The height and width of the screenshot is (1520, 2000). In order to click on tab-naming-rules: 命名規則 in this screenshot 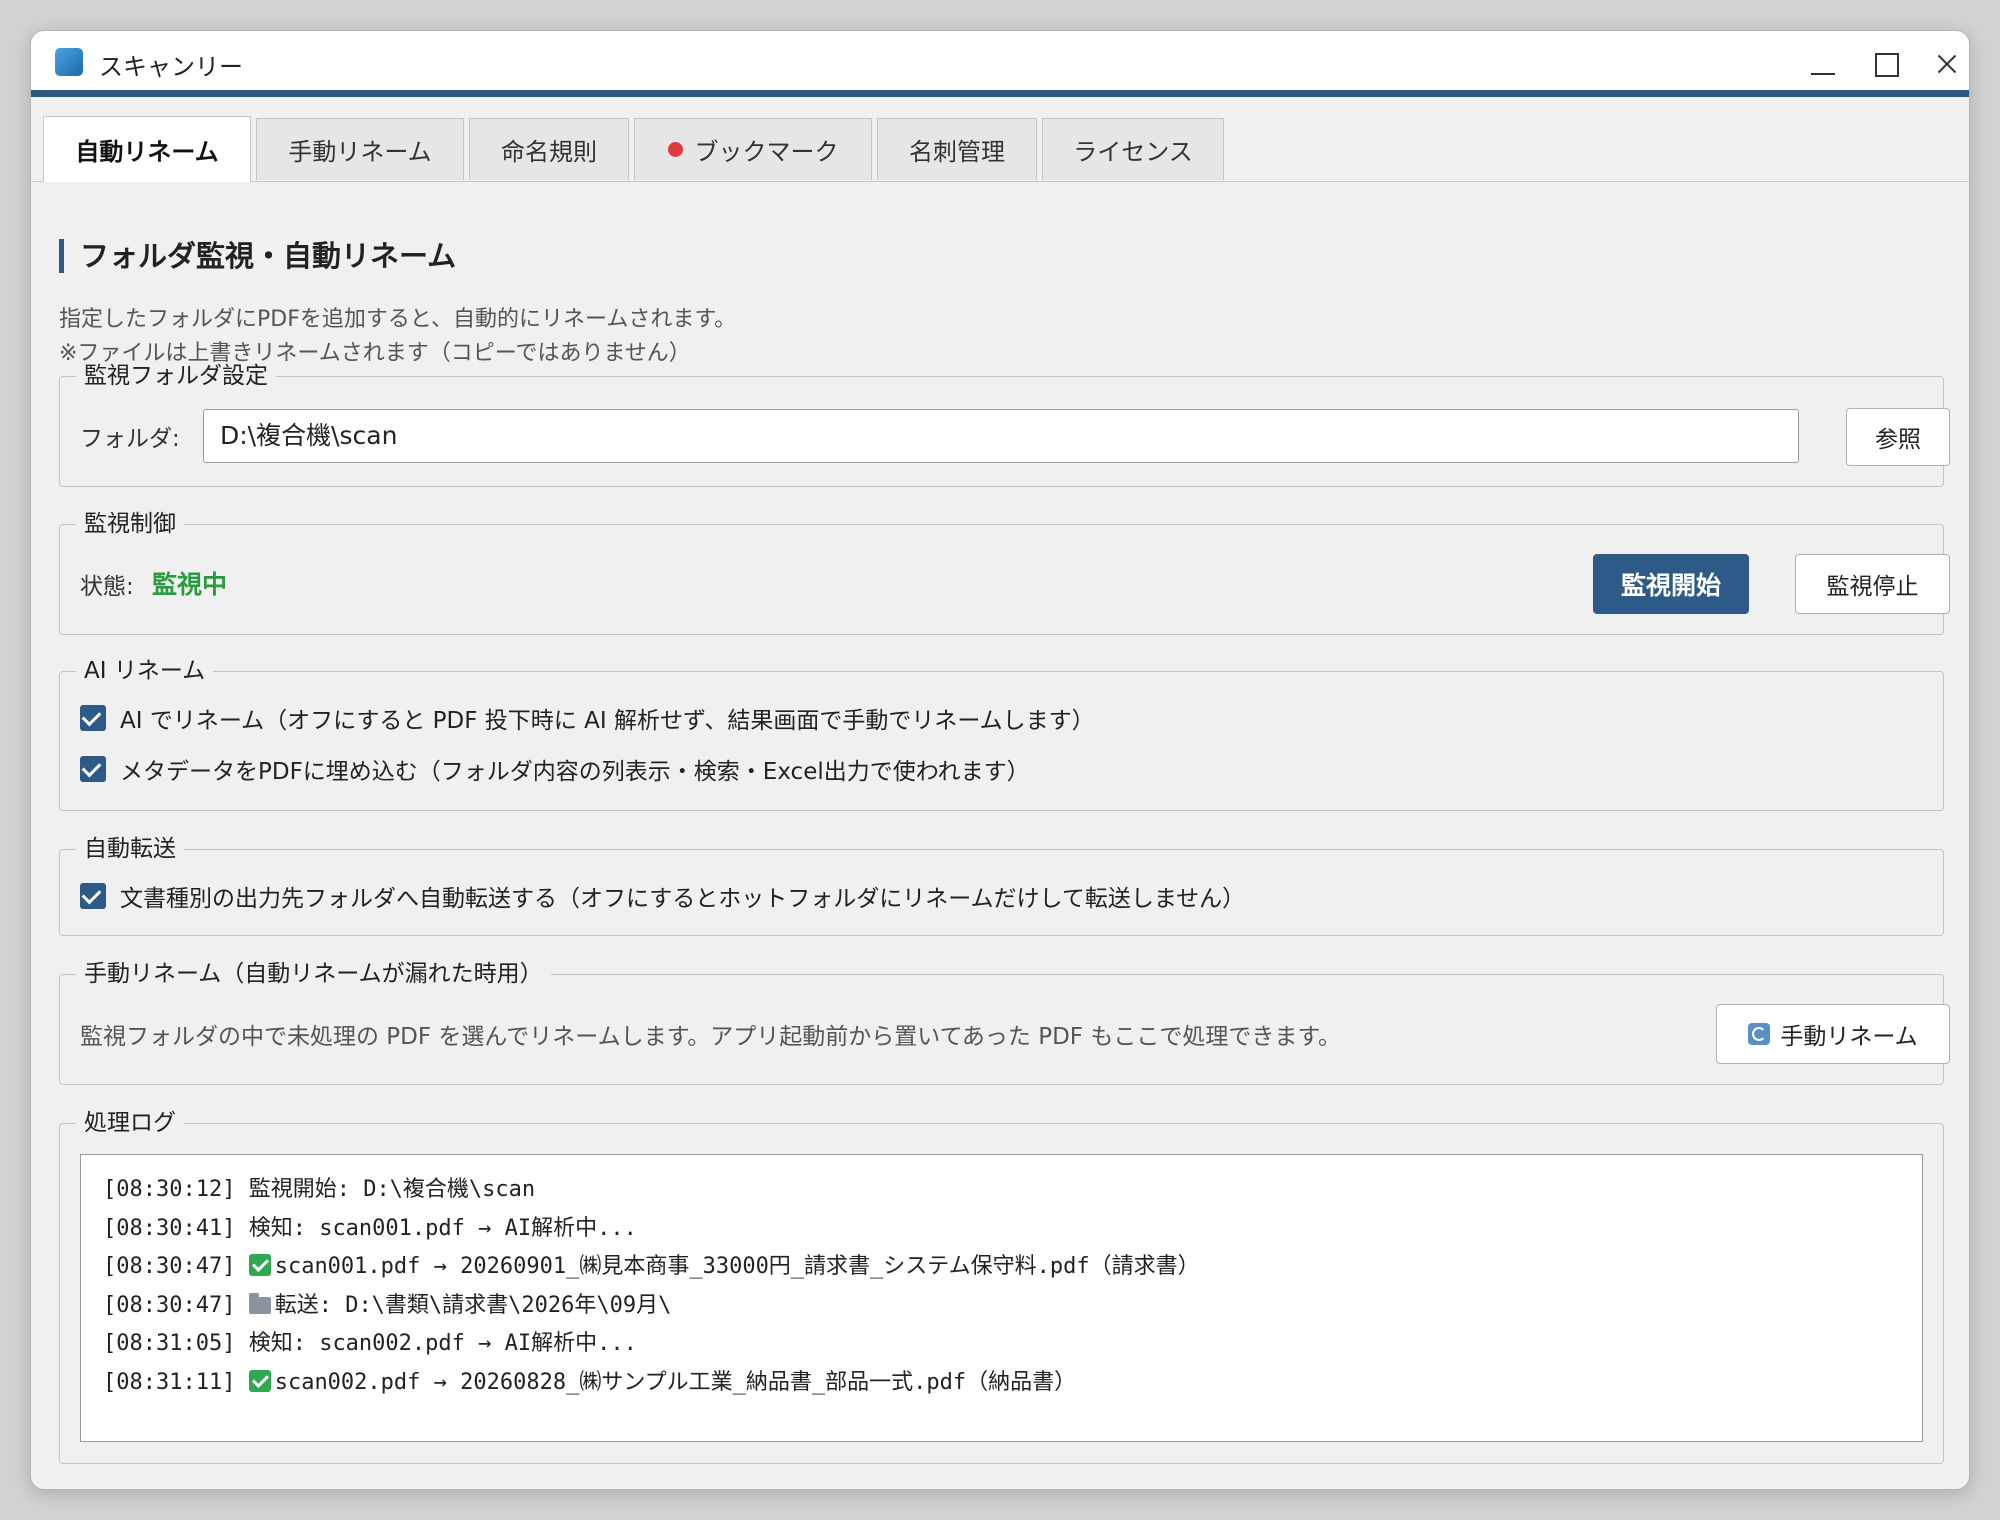, I will do `click(549, 149)`.